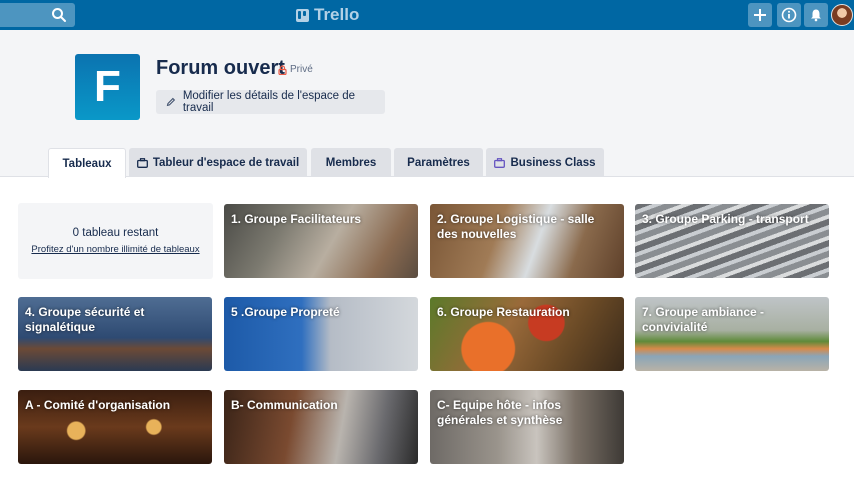 The height and width of the screenshot is (500, 854). I want to click on board-title: 7. Groupe ambiance - convivialité, so click(703, 319).